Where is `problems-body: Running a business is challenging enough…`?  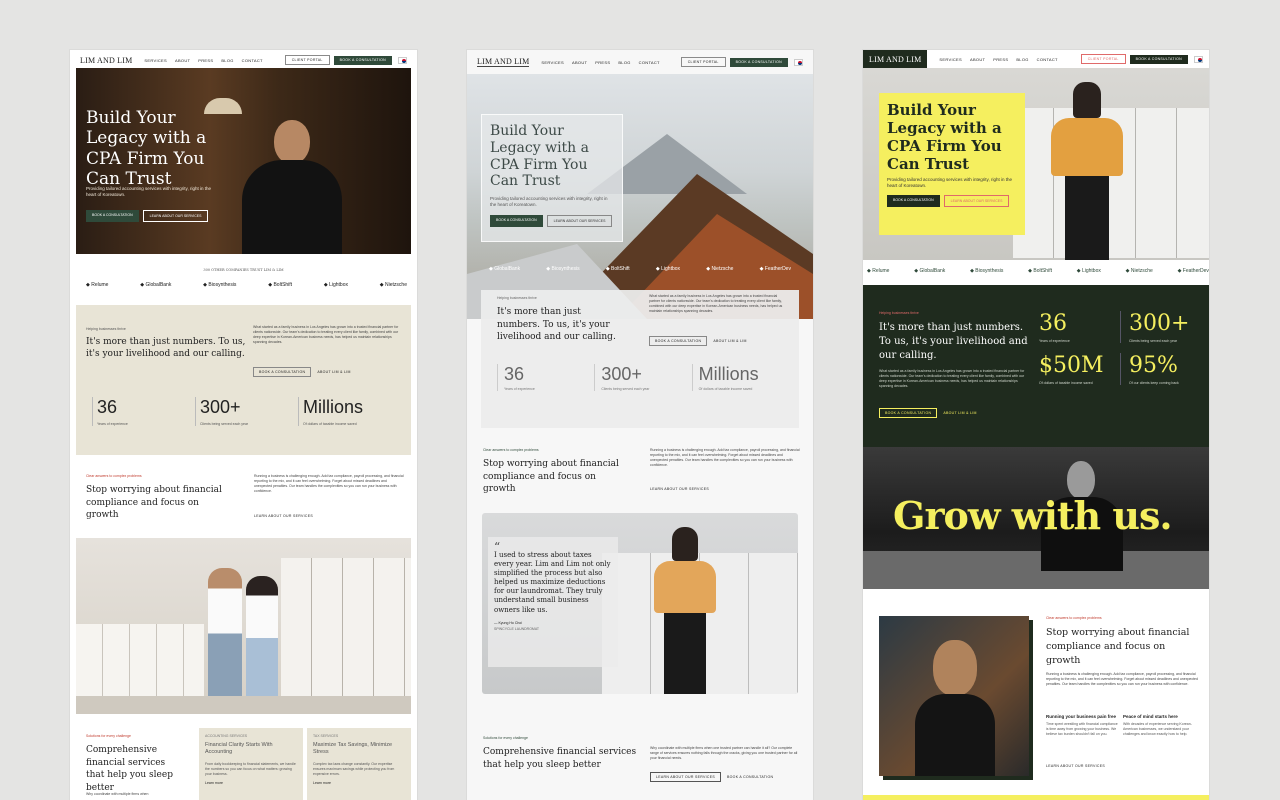
problems-body: Running a business is challenging enough… is located at coordinates (329, 484).